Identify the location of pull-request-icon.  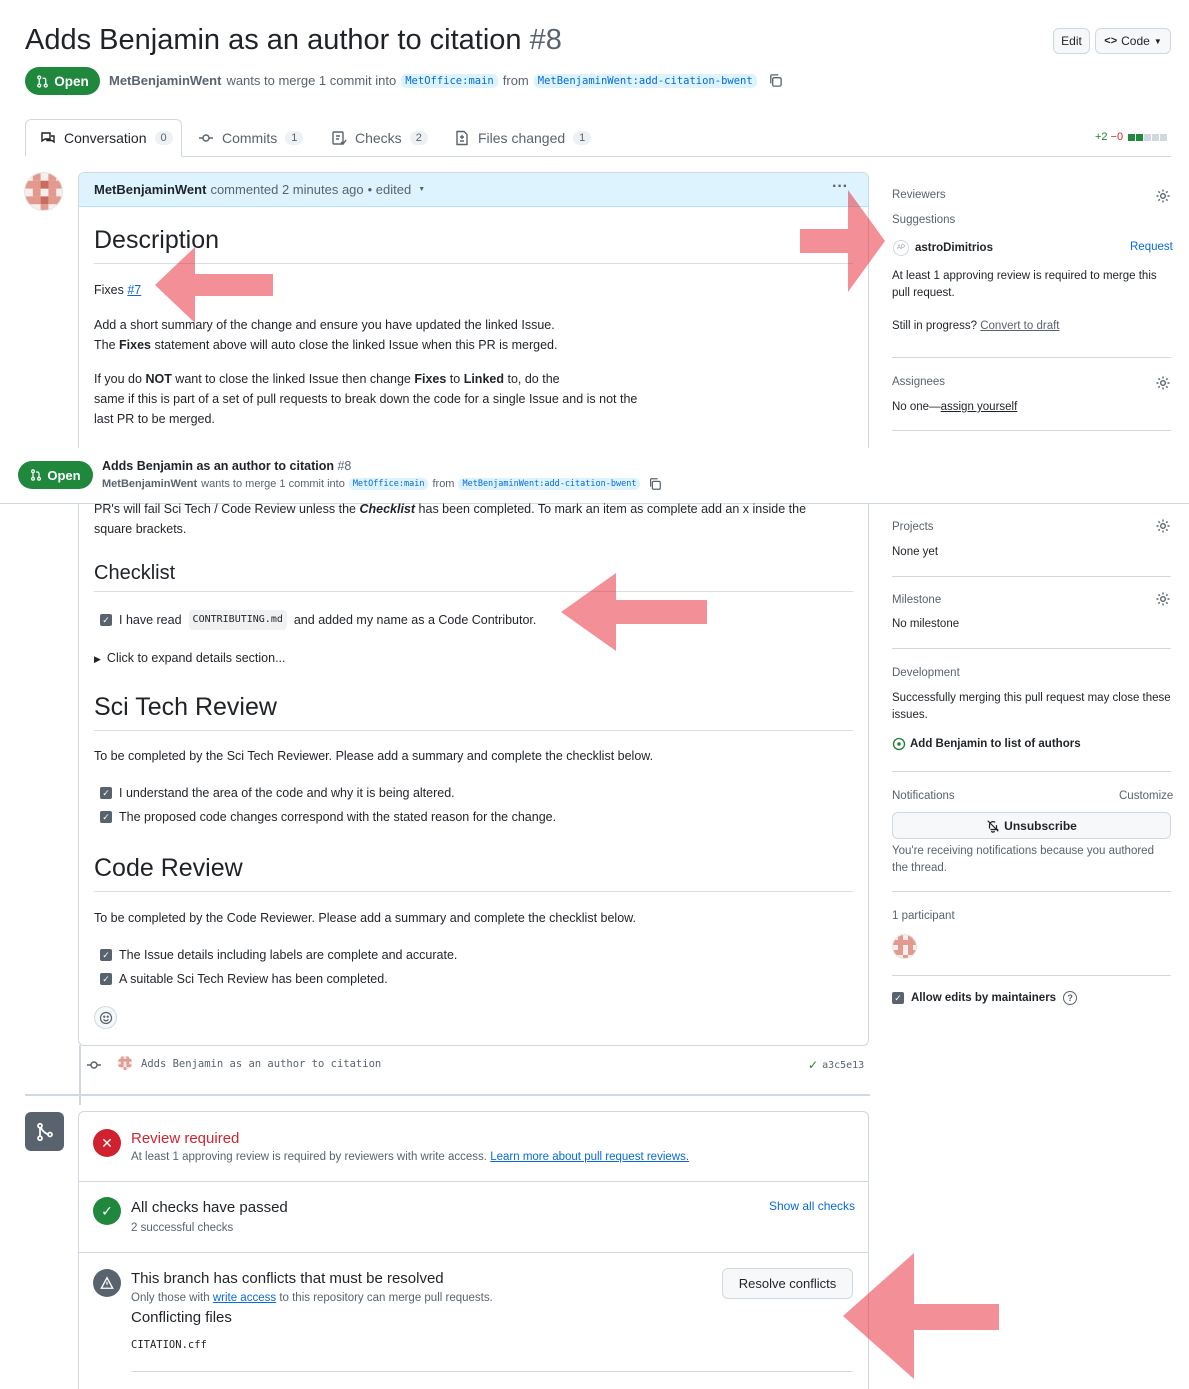
(36, 475).